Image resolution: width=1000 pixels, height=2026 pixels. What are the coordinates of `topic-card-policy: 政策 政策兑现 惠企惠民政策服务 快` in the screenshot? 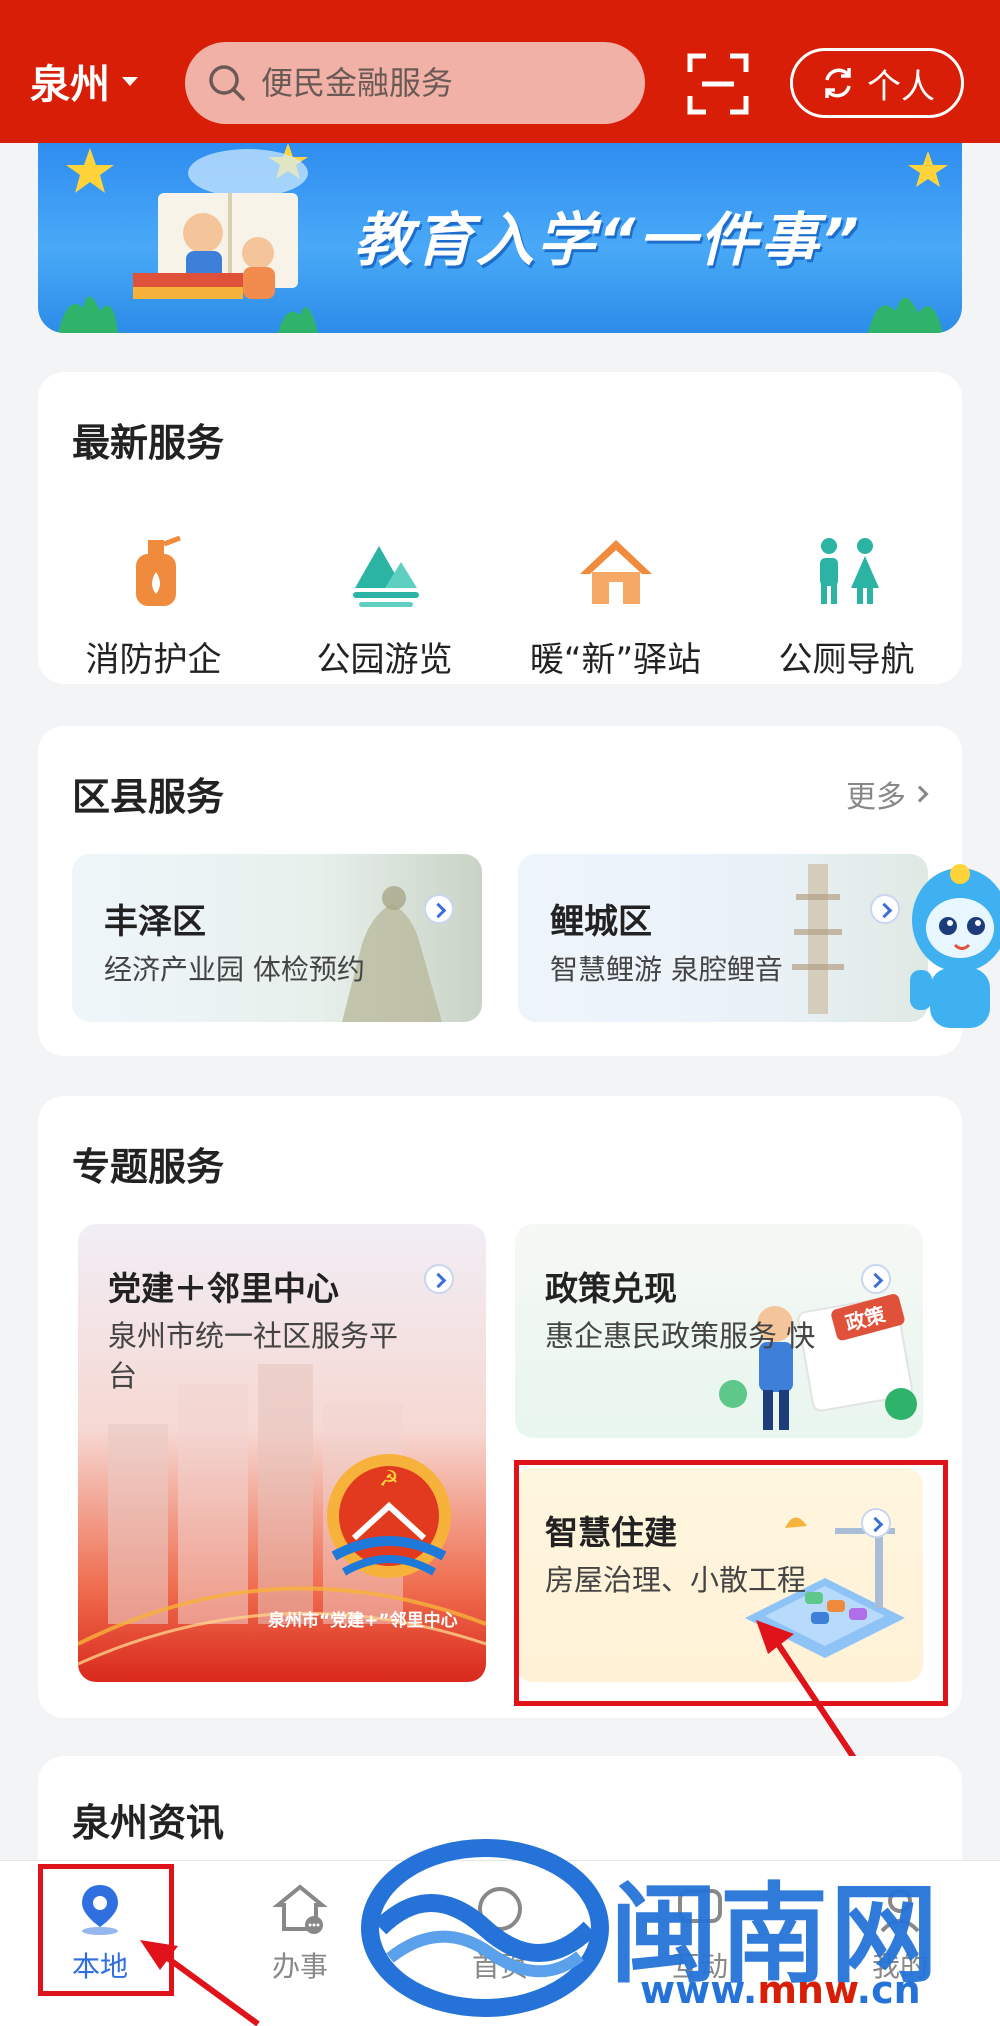 It's located at (719, 1331).